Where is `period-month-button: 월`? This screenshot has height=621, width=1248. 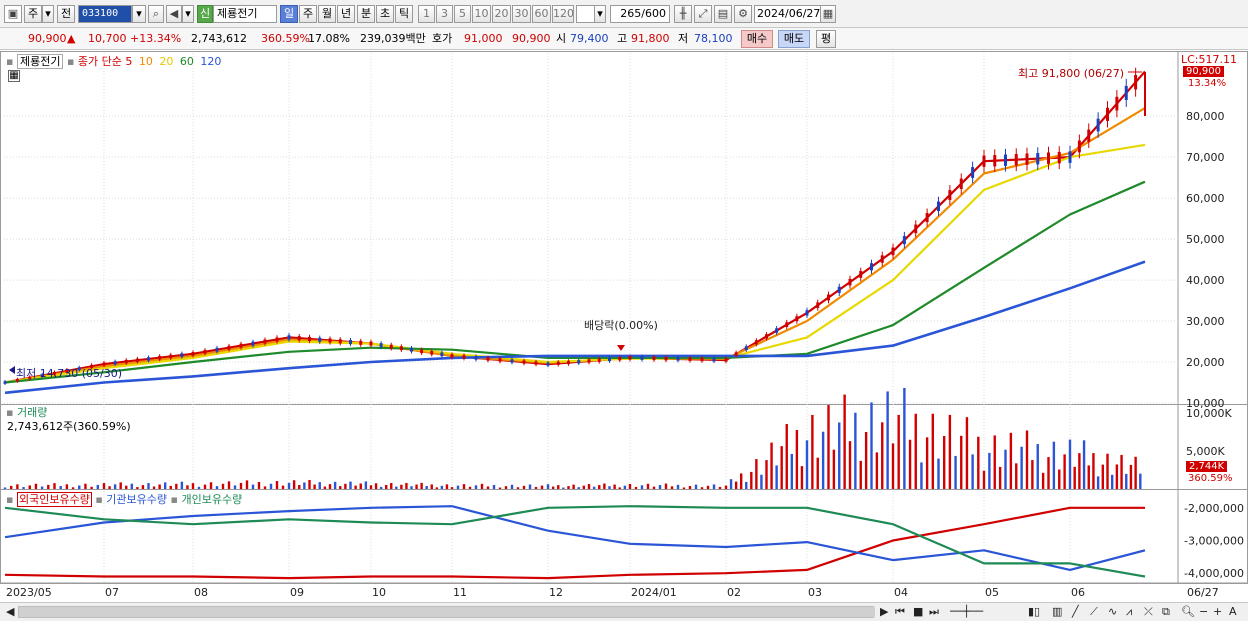 period-month-button: 월 is located at coordinates (327, 14).